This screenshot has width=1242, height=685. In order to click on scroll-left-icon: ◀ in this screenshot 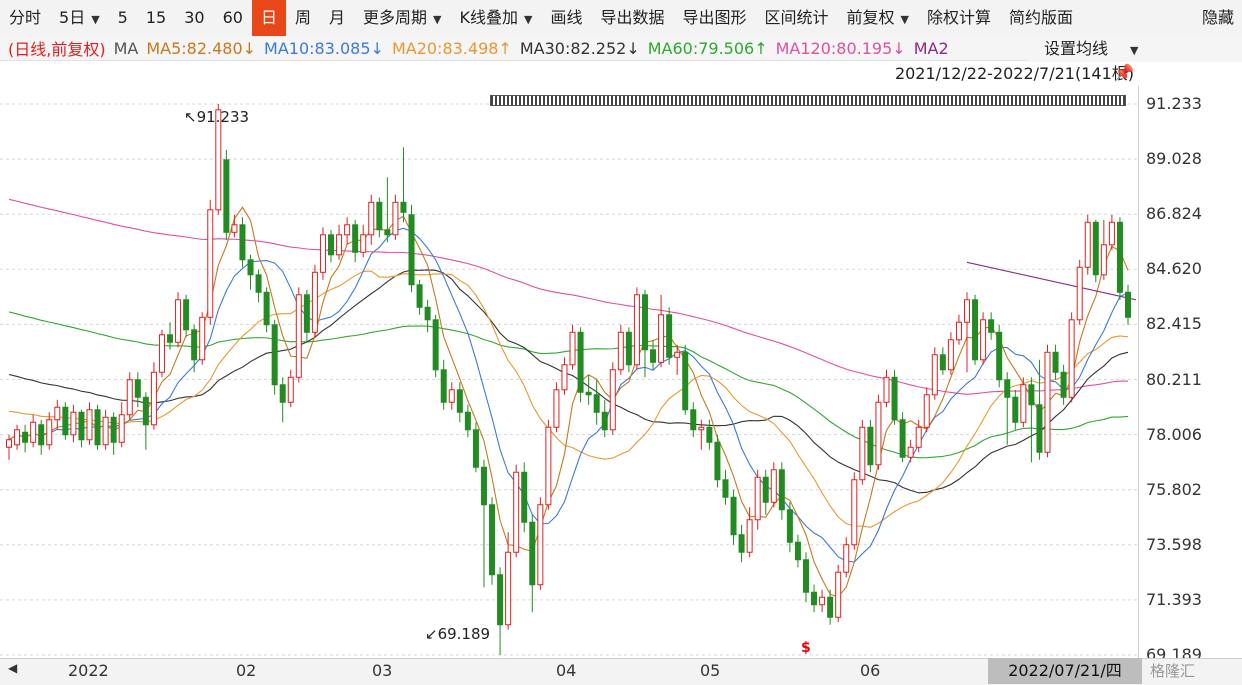, I will do `click(12, 668)`.